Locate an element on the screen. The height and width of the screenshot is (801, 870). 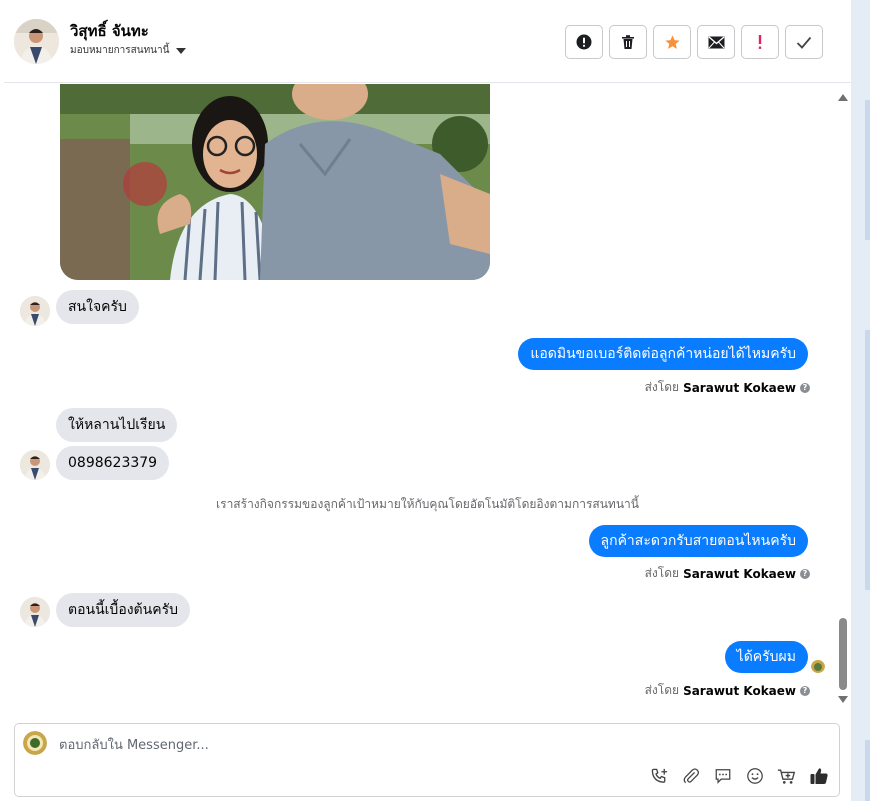
scroll-up-arrow-icon is located at coordinates (843, 97).